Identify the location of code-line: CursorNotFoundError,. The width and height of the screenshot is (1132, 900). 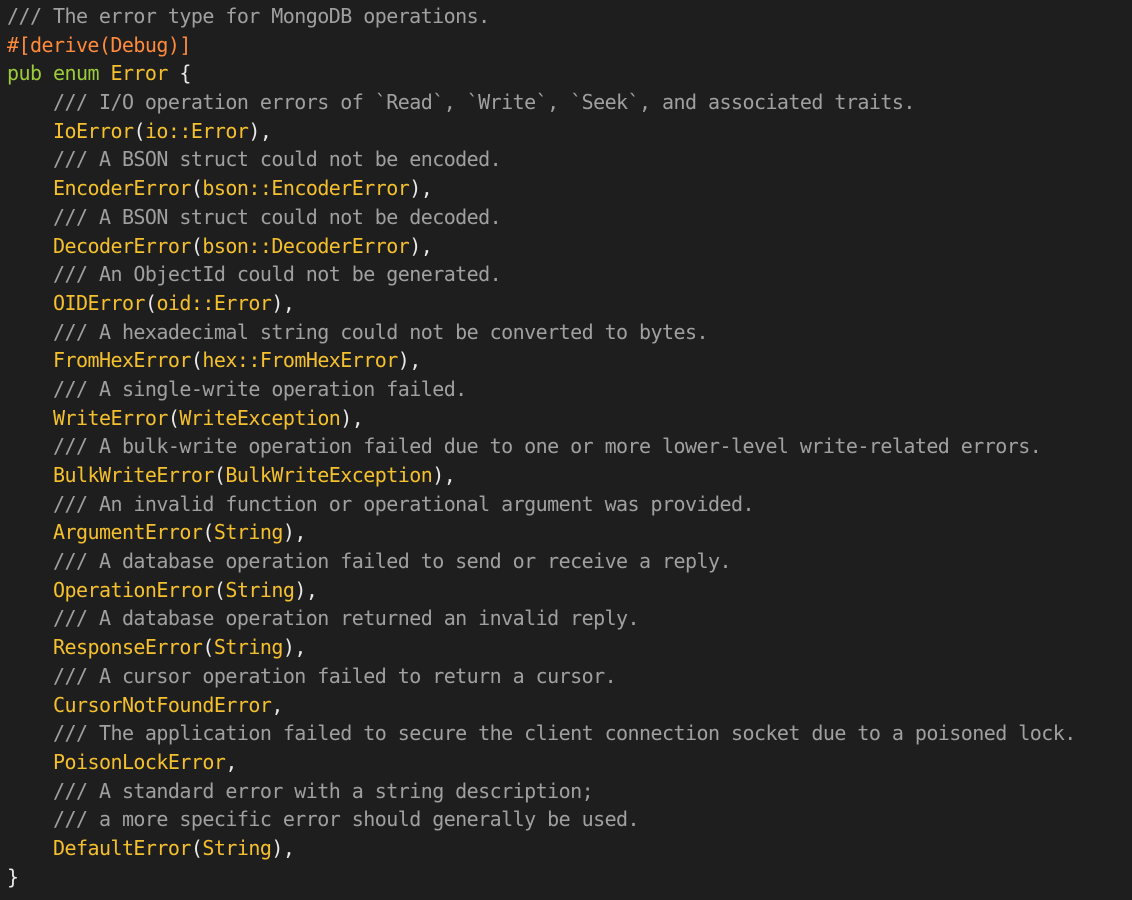
(569, 705).